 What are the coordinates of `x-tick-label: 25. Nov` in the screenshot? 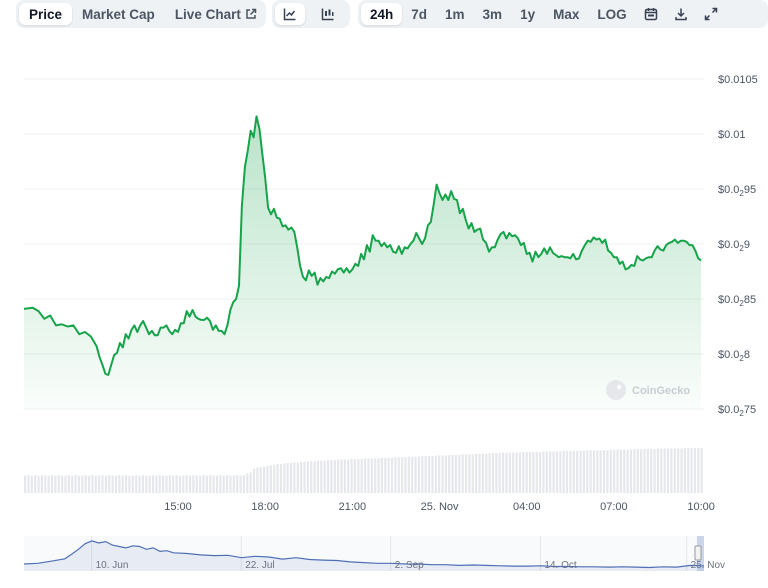 It's located at (440, 507).